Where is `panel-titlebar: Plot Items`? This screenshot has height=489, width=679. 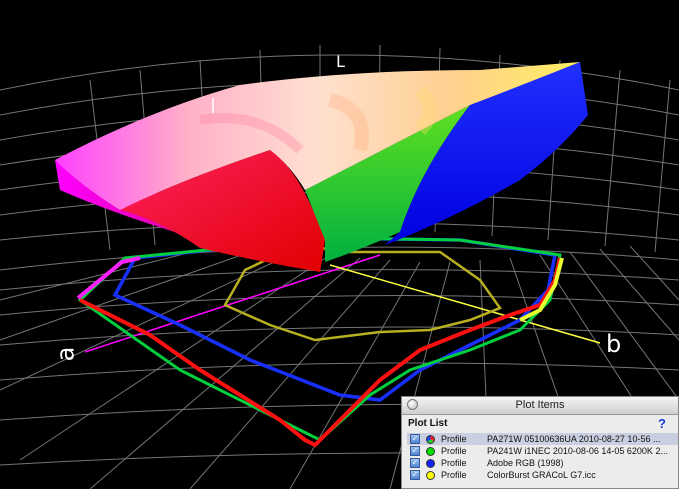 panel-titlebar: Plot Items is located at coordinates (540, 406).